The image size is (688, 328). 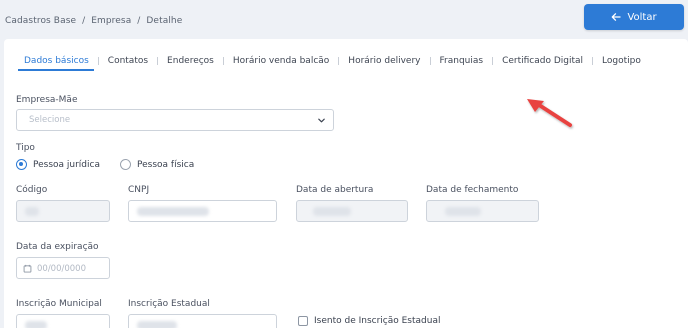 What do you see at coordinates (125, 164) in the screenshot?
I see `radio-indicator` at bounding box center [125, 164].